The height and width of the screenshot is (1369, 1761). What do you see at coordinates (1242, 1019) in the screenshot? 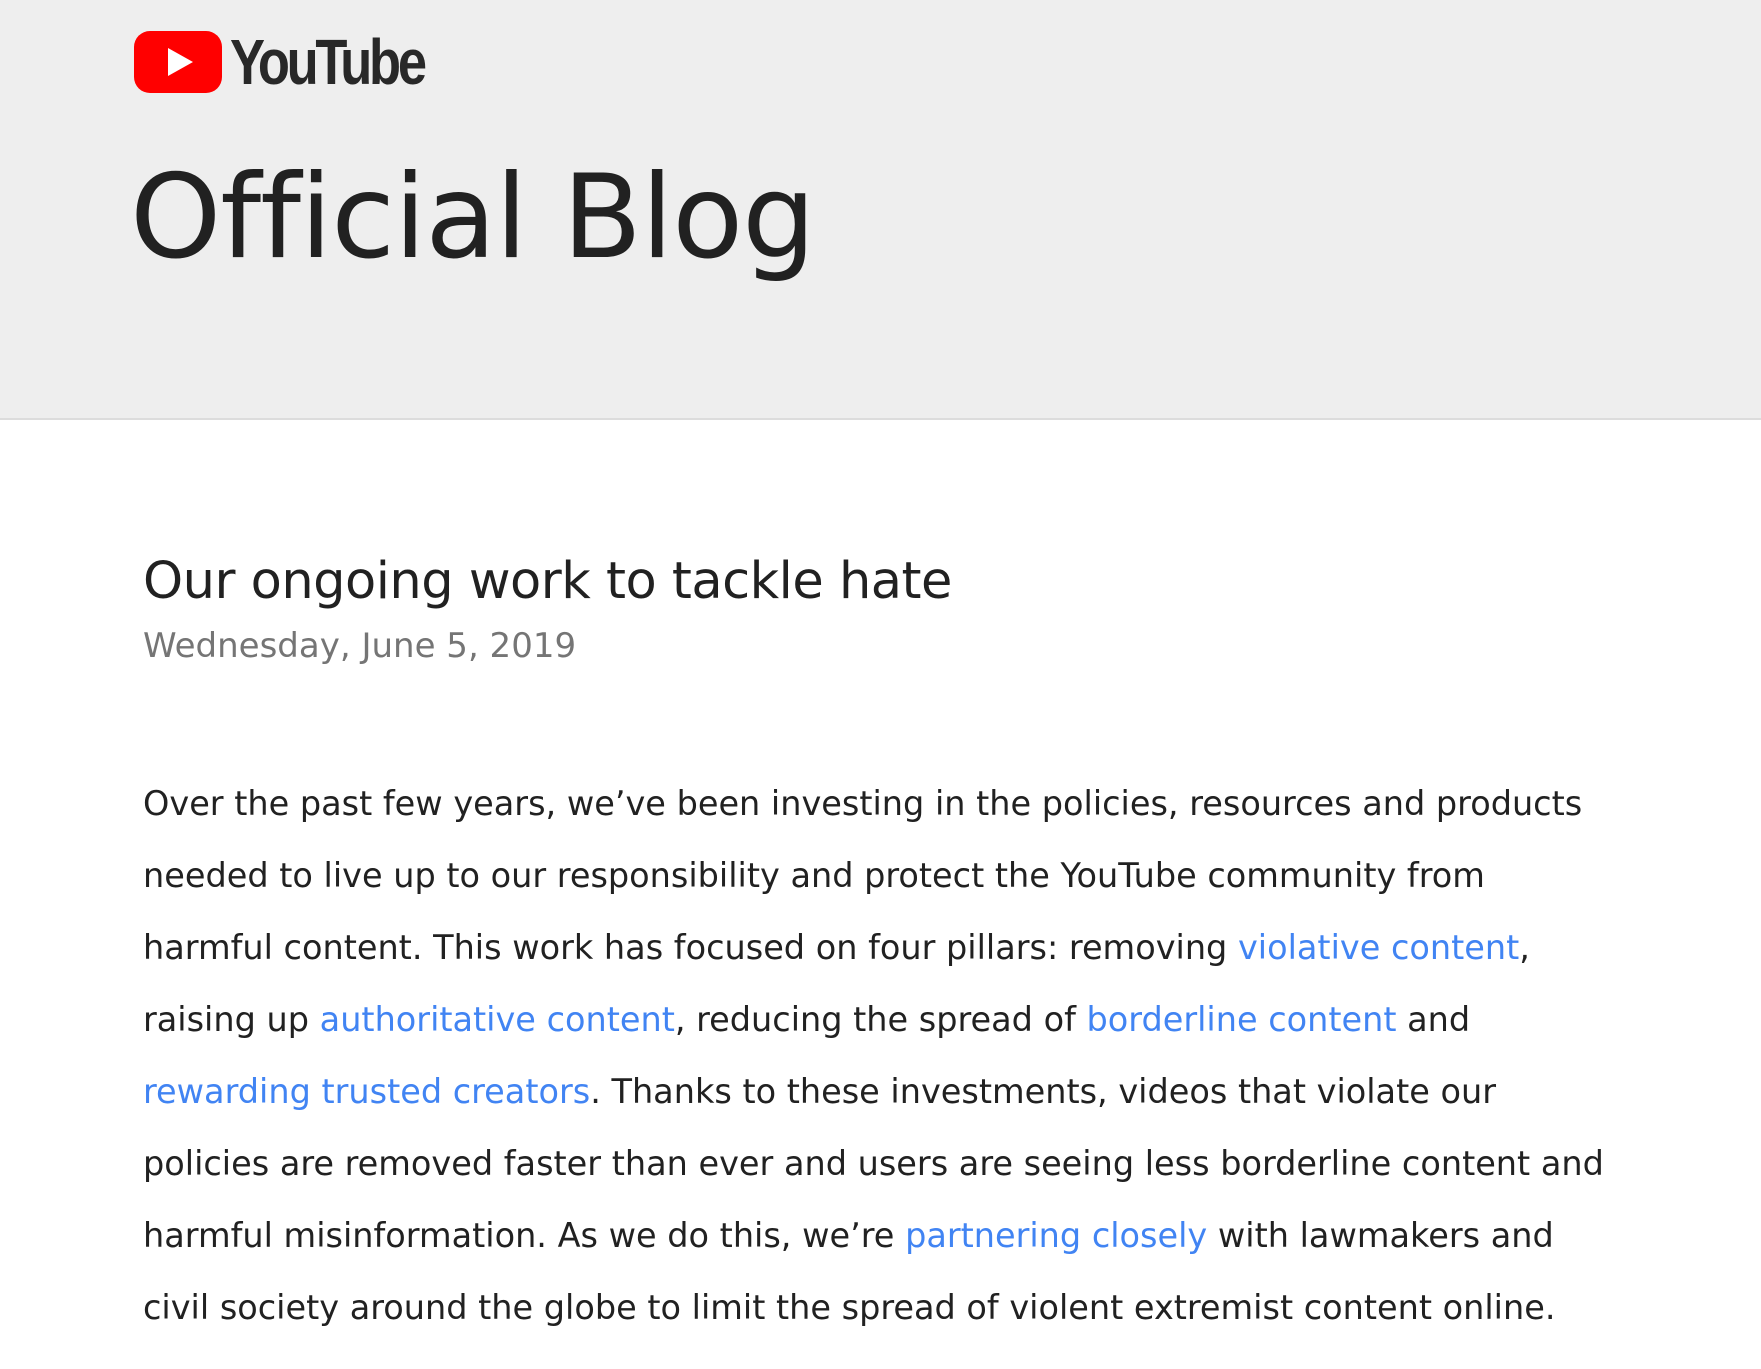
I see `borderline-content-link: borderline content` at bounding box center [1242, 1019].